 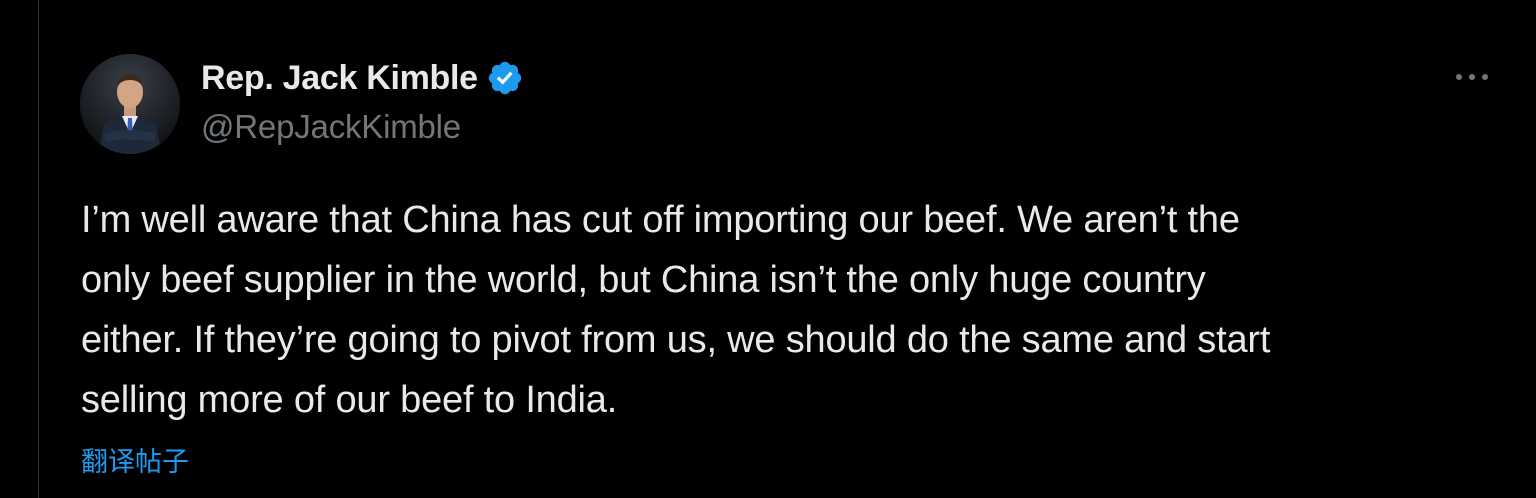 I want to click on more-horizontal-icon, so click(x=1472, y=77).